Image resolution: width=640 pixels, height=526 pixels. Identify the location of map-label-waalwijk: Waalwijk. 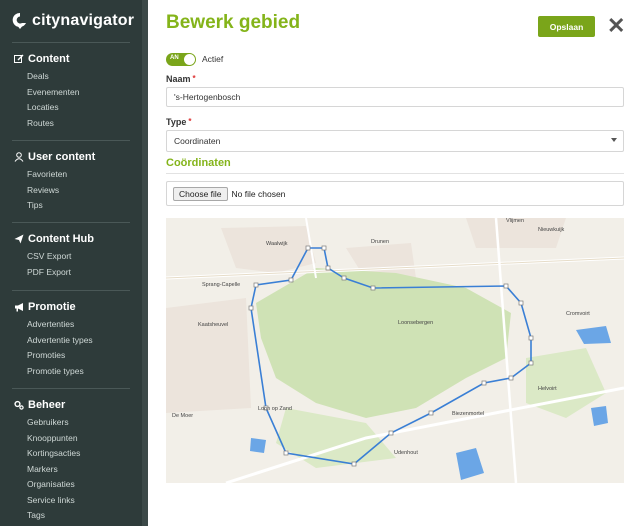
(277, 244).